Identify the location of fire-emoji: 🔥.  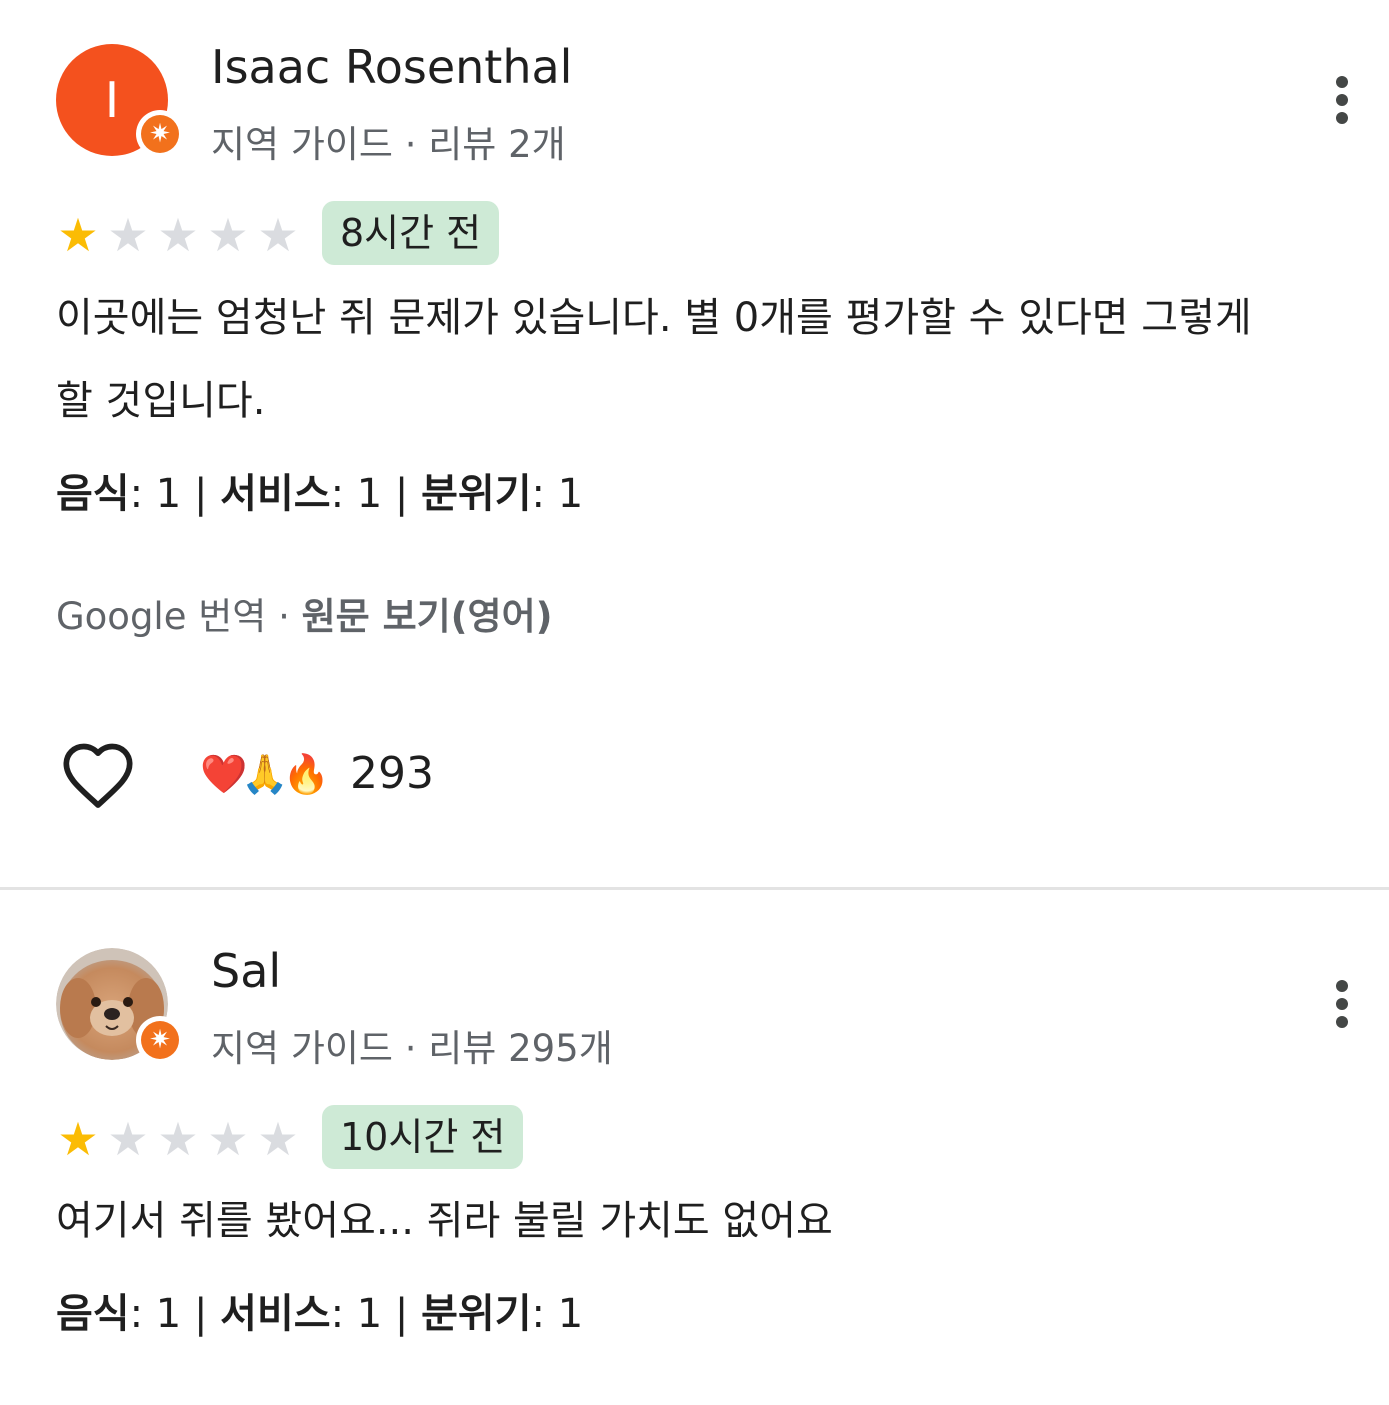
(306, 773).